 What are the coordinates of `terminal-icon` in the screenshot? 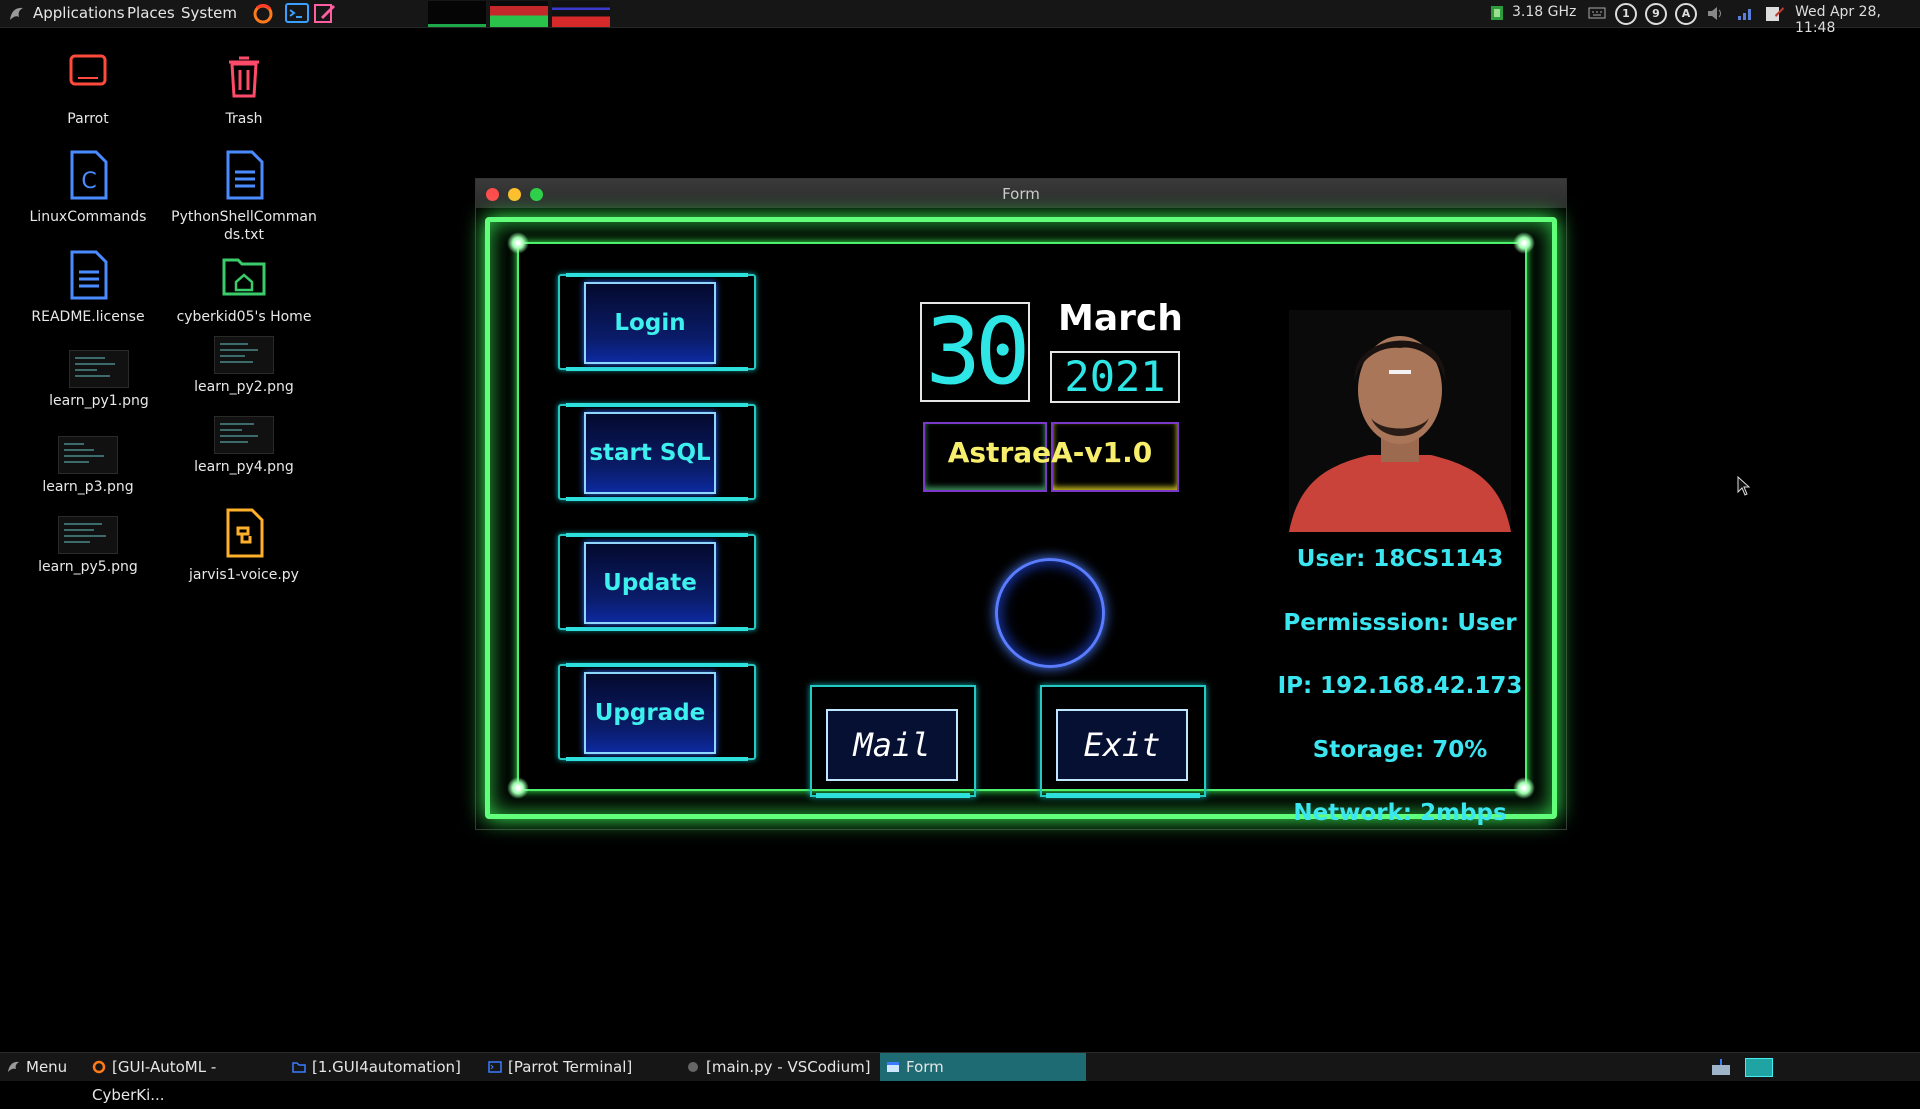 It's located at (495, 1067).